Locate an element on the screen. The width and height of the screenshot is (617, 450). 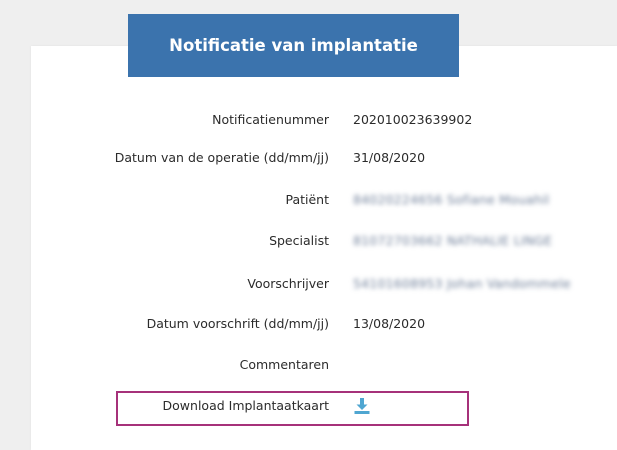
page-title-tab: Notificatie van implantatie is located at coordinates (293, 45).